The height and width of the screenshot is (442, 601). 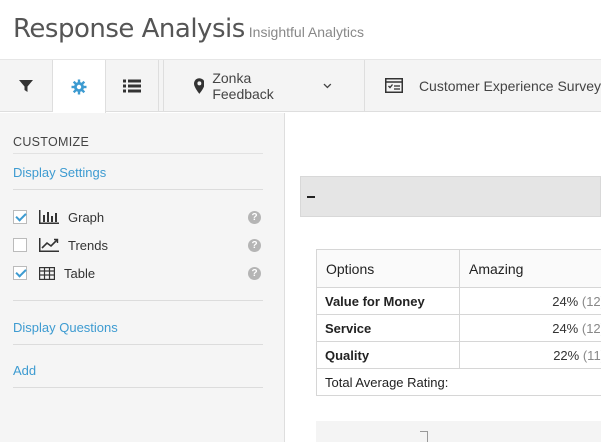 What do you see at coordinates (388, 355) in the screenshot?
I see `row-option: Quality` at bounding box center [388, 355].